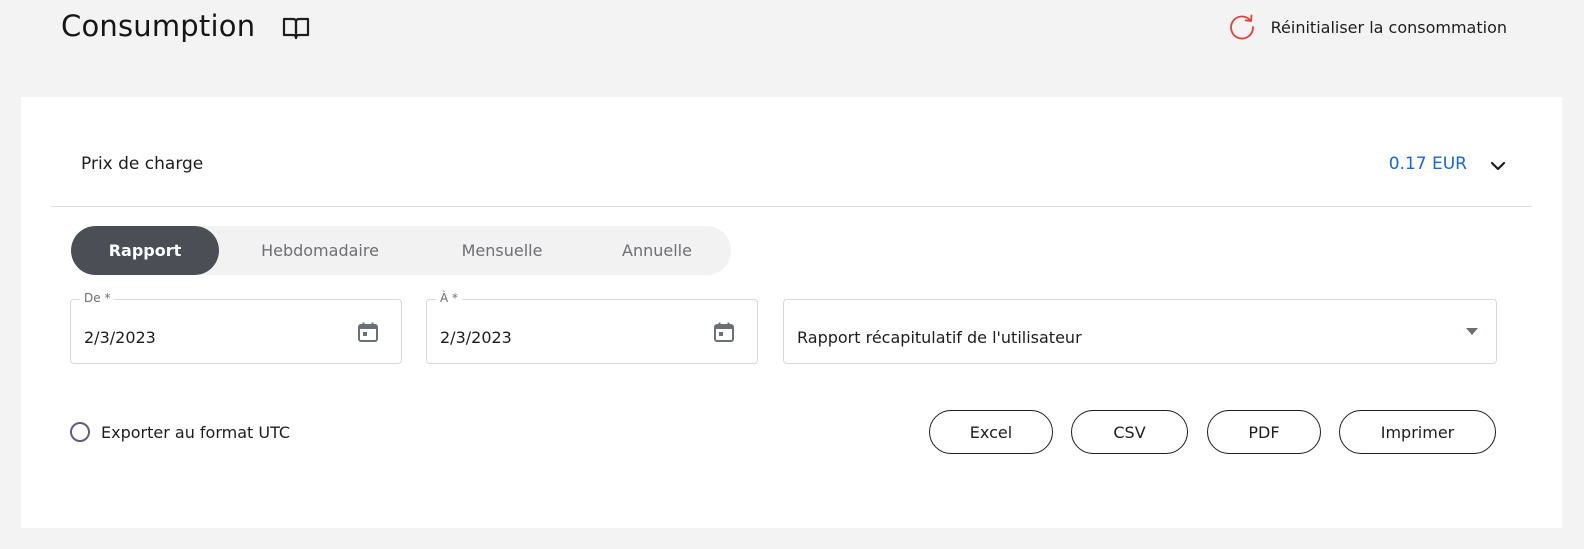  What do you see at coordinates (296, 28) in the screenshot?
I see `book-open-icon` at bounding box center [296, 28].